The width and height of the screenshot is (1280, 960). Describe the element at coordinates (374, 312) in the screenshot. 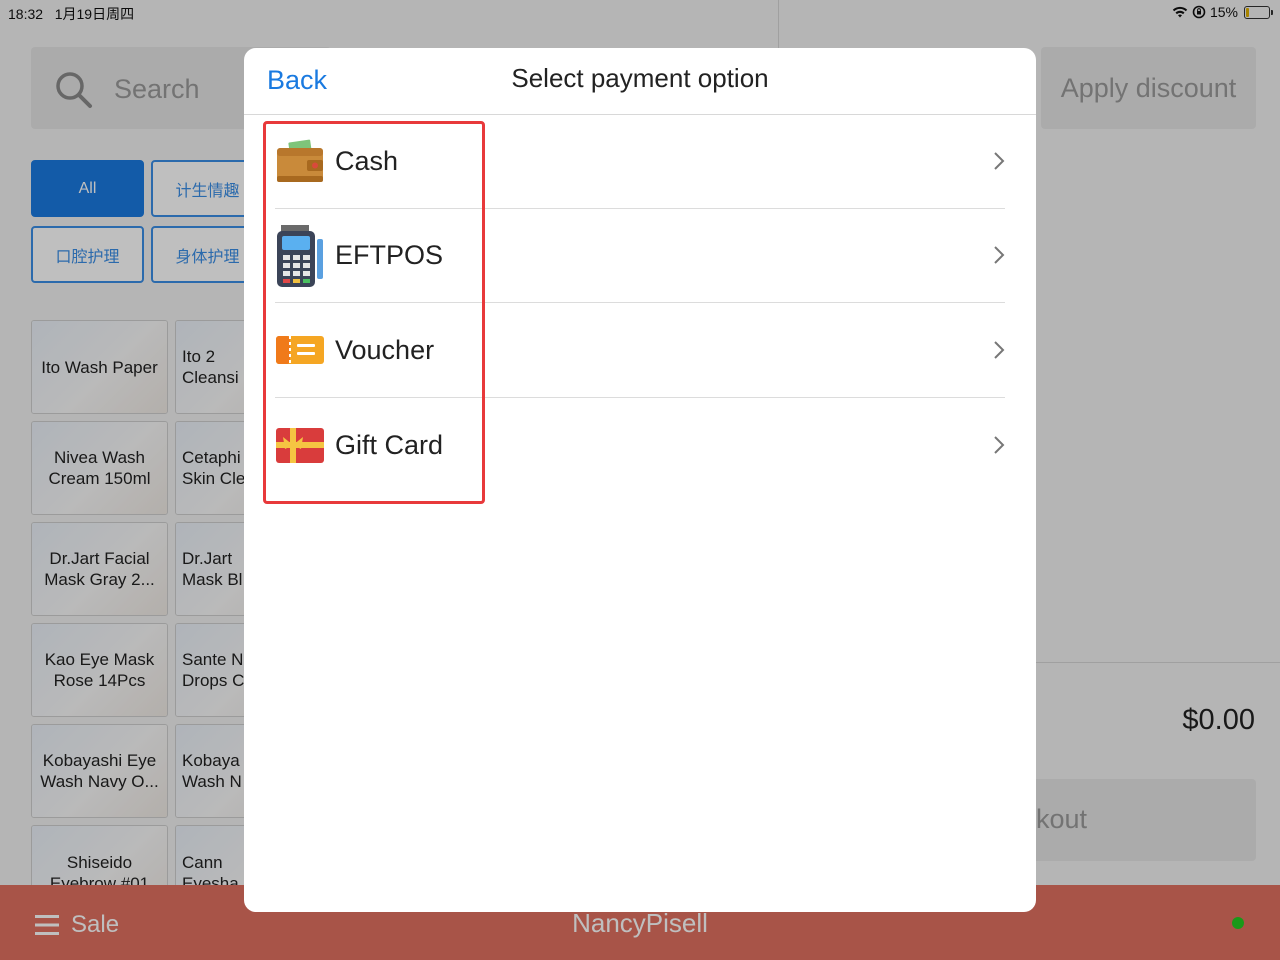

I see `highlight-box` at that location.